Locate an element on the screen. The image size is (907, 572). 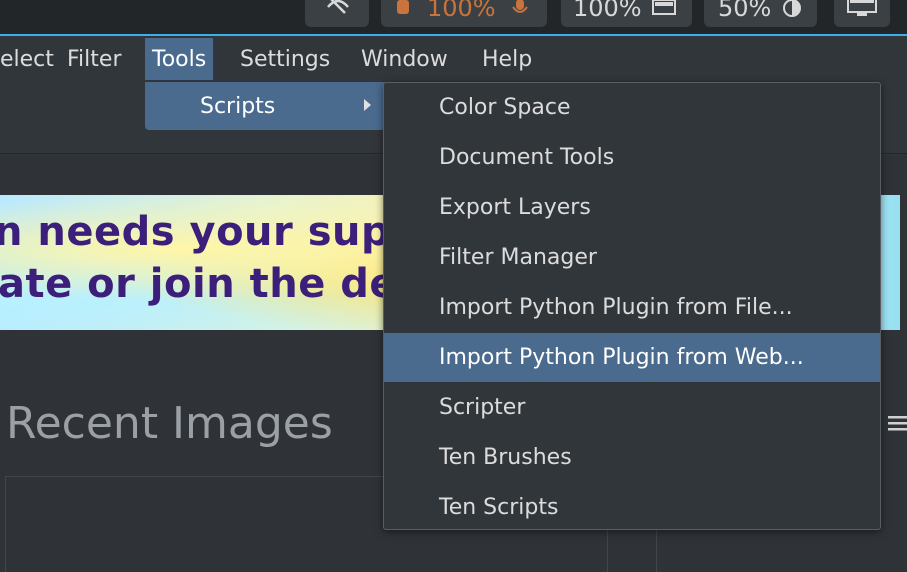
submenu-item-color-space: Color Space is located at coordinates (632, 107).